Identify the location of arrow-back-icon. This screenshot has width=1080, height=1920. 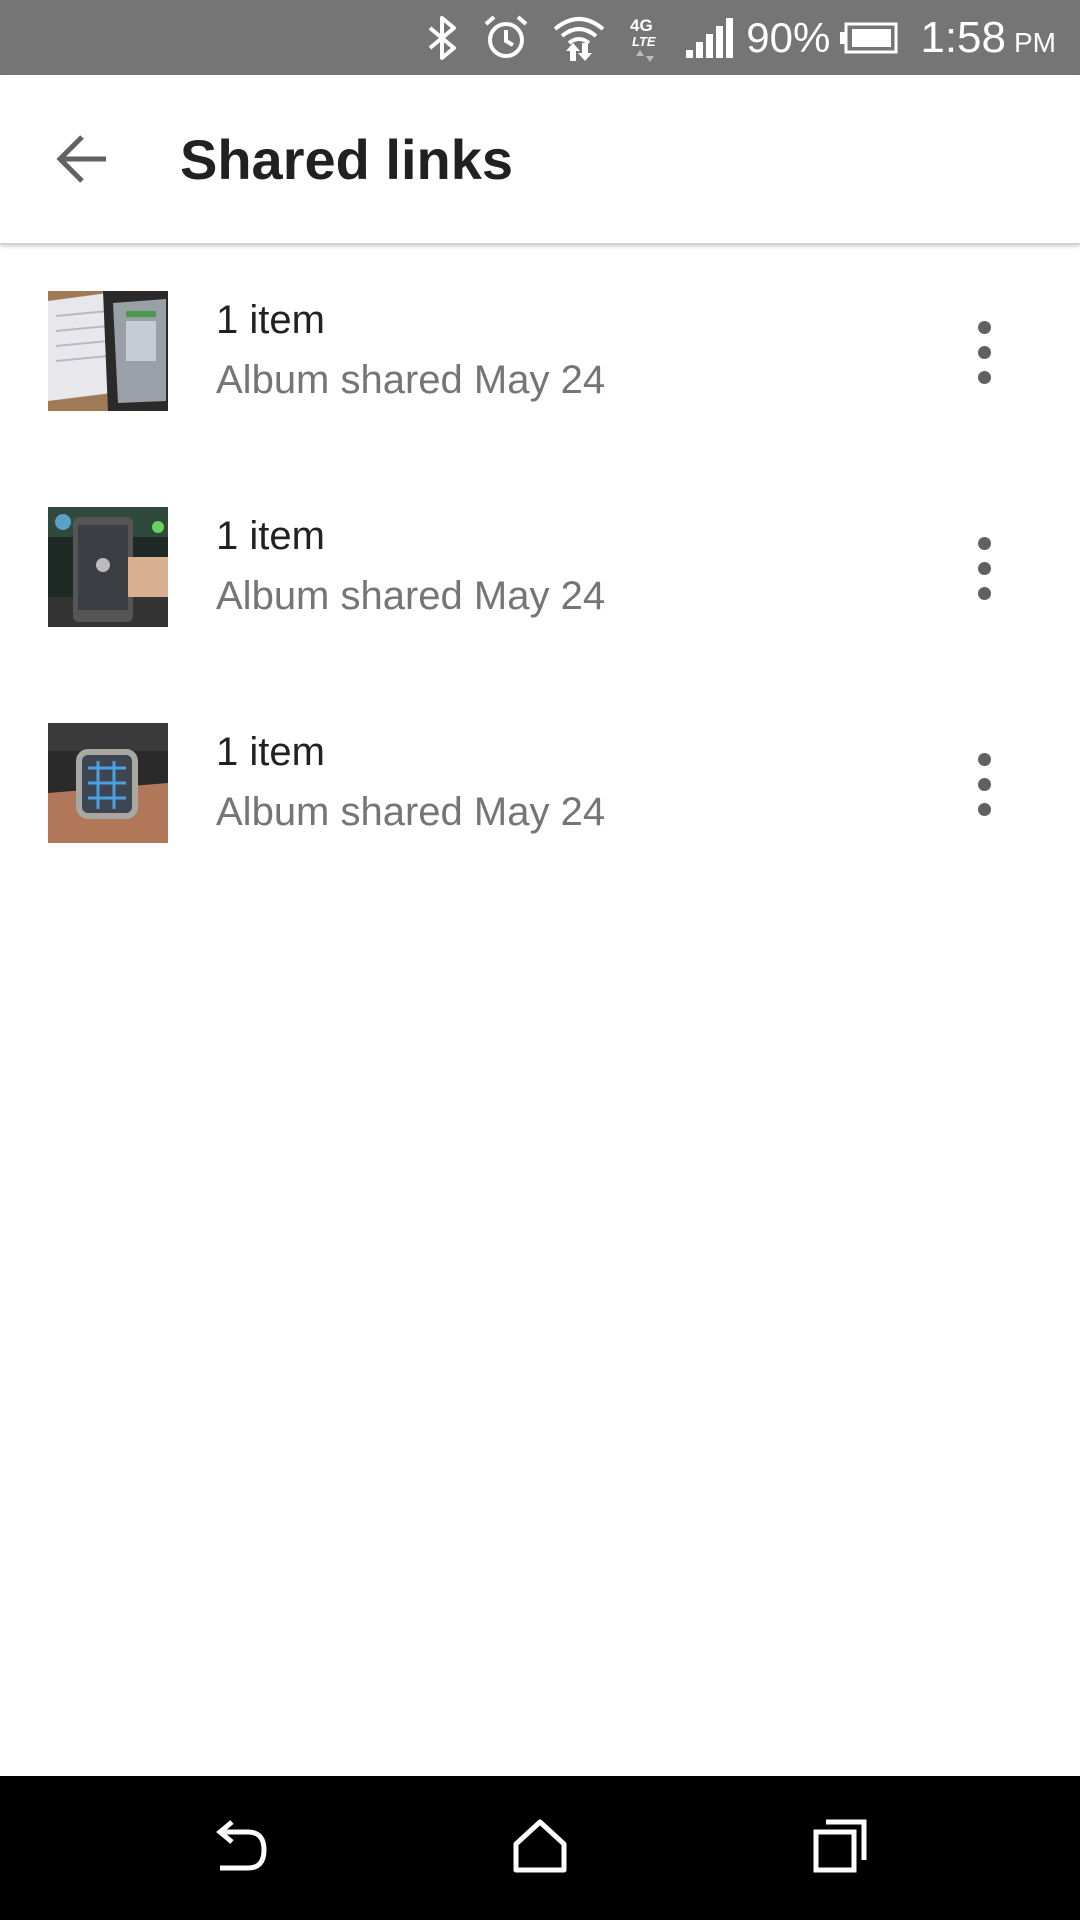
(82, 161).